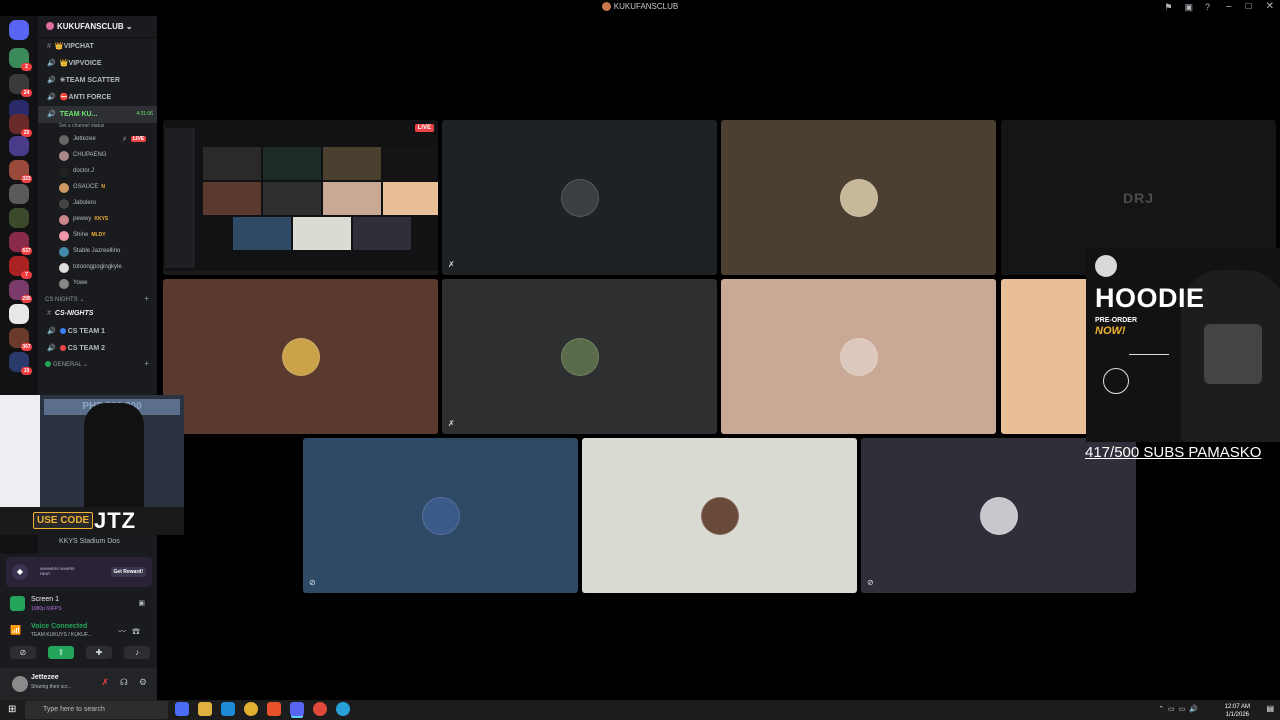 Image resolution: width=1280 pixels, height=720 pixels. I want to click on pin-icon: ⚑, so click(1168, 7).